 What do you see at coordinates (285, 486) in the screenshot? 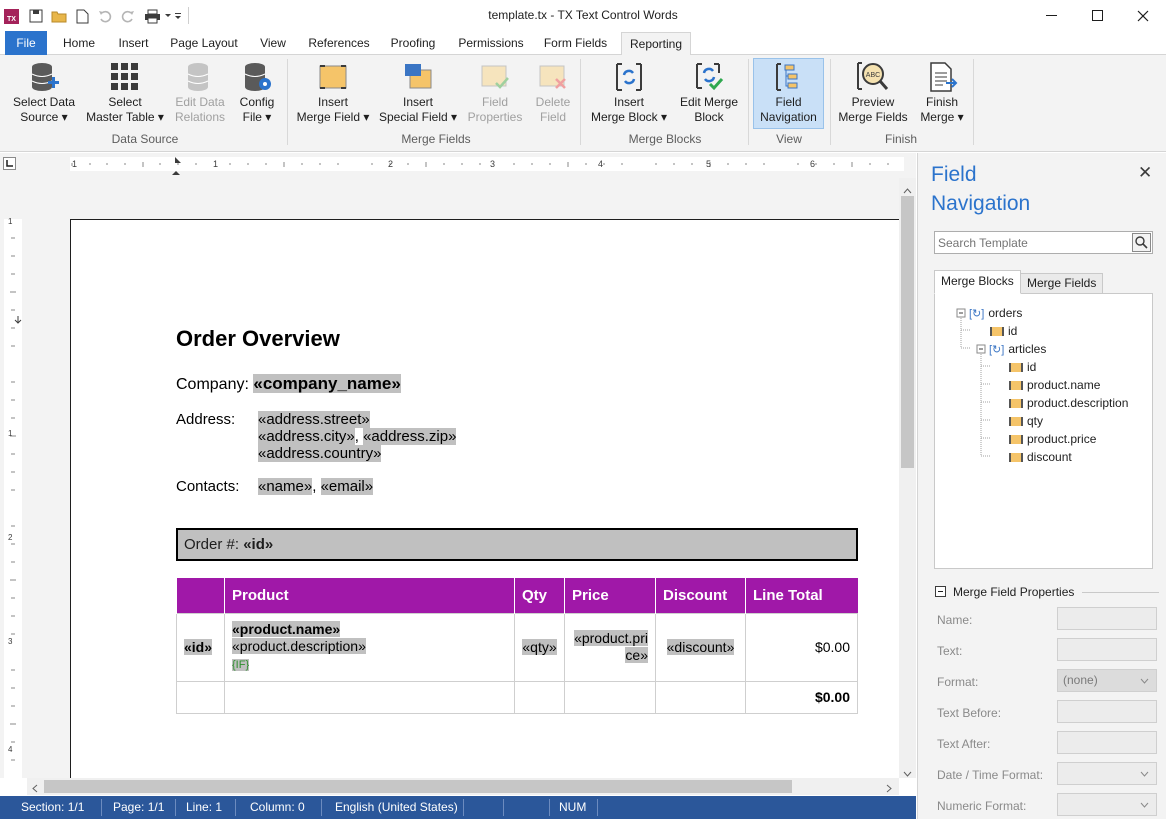
I see `contact-name-field: «name»` at bounding box center [285, 486].